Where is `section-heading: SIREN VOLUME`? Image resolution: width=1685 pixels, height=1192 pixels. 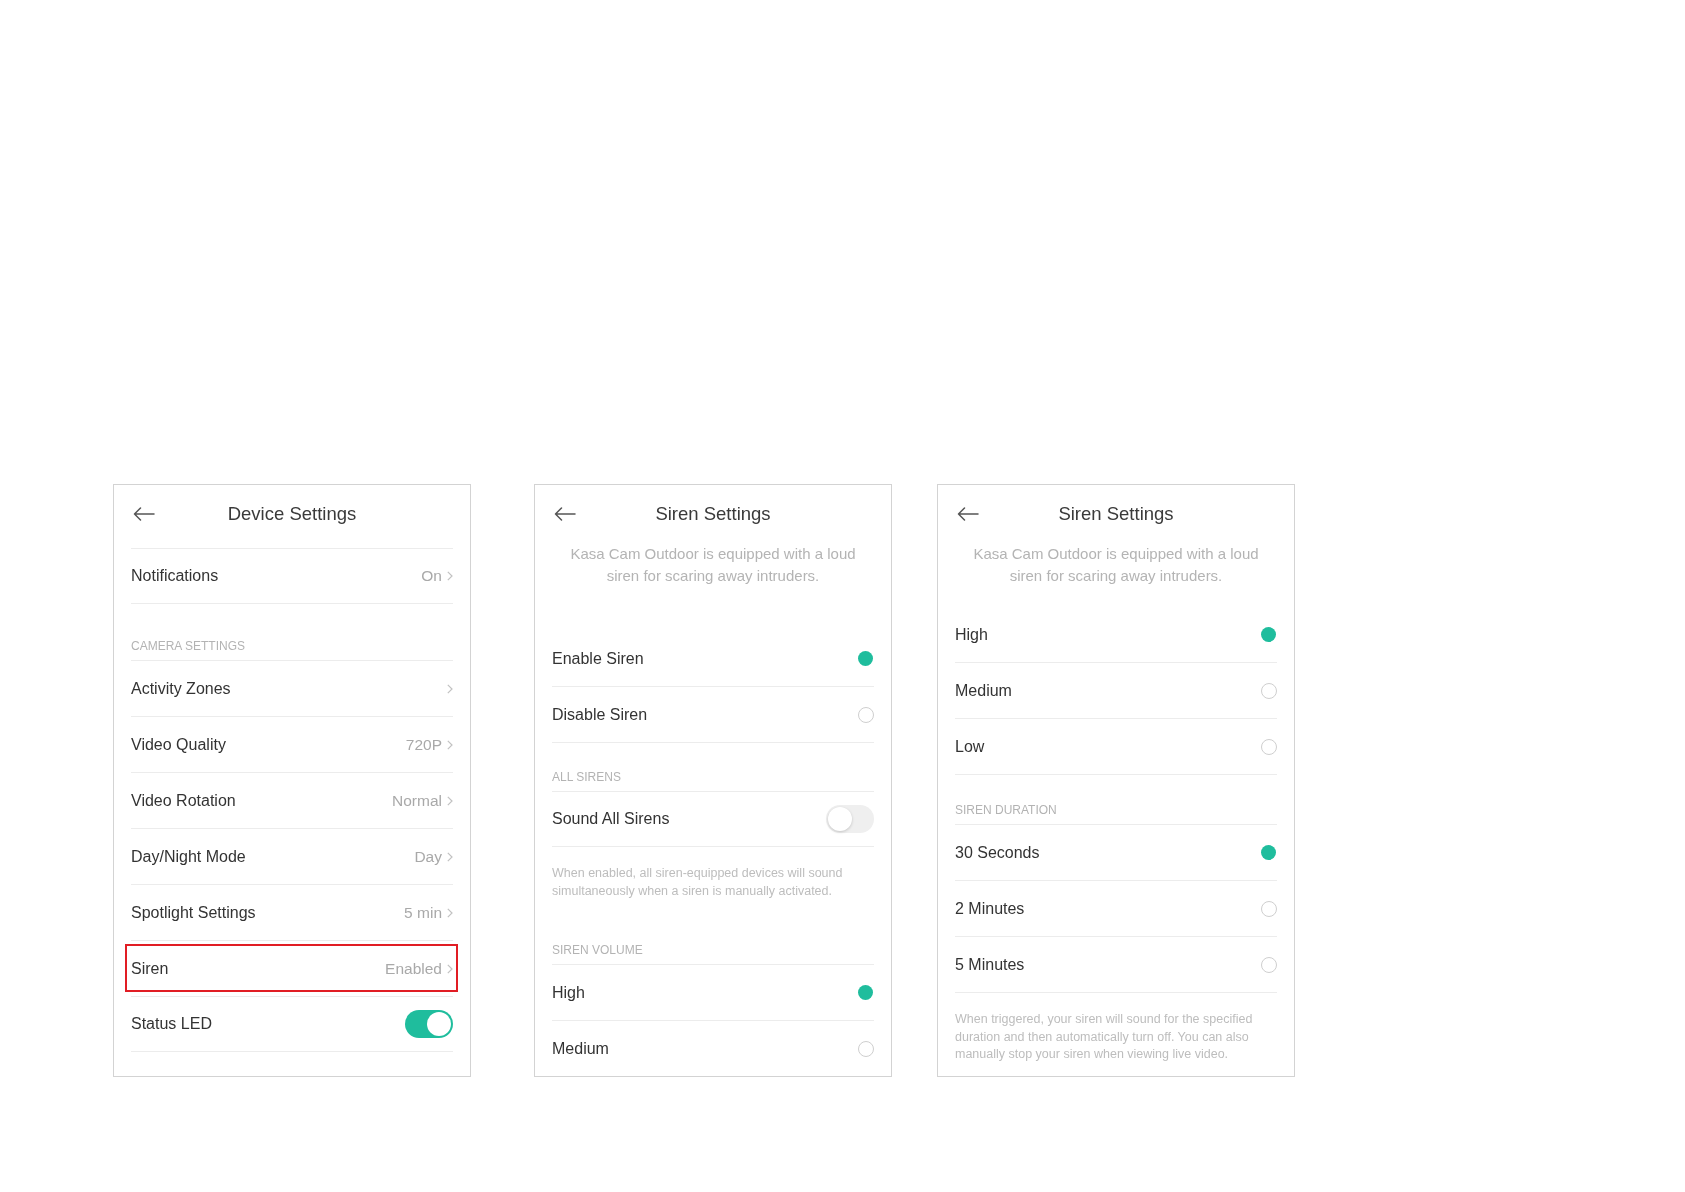
section-heading: SIREN VOLUME is located at coordinates (597, 950).